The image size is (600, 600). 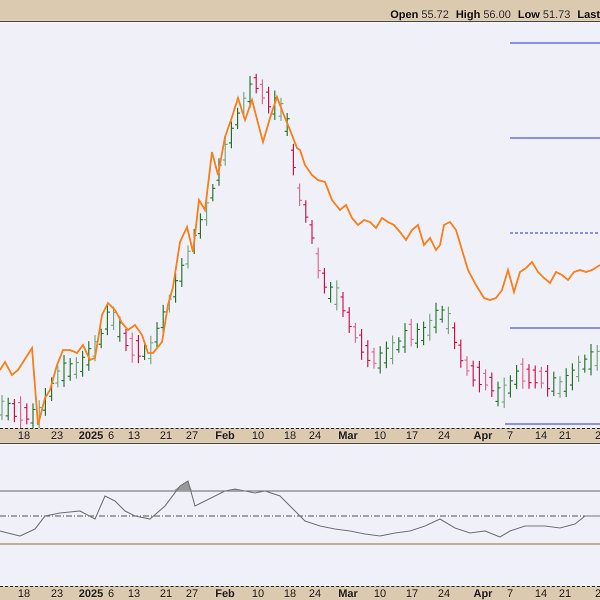 What do you see at coordinates (404, 15) in the screenshot?
I see `quote-label: Open` at bounding box center [404, 15].